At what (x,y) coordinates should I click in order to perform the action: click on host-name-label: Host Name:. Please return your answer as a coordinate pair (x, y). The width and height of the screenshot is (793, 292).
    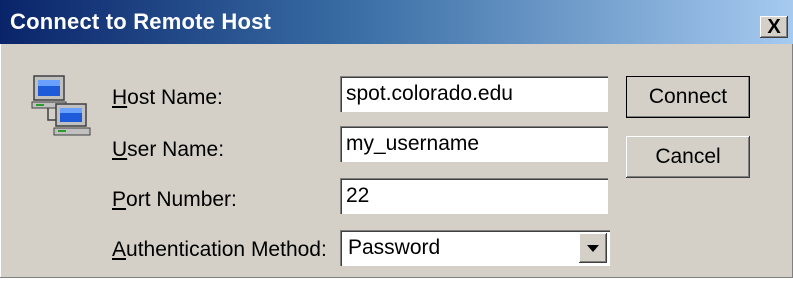
    Looking at the image, I should click on (167, 97).